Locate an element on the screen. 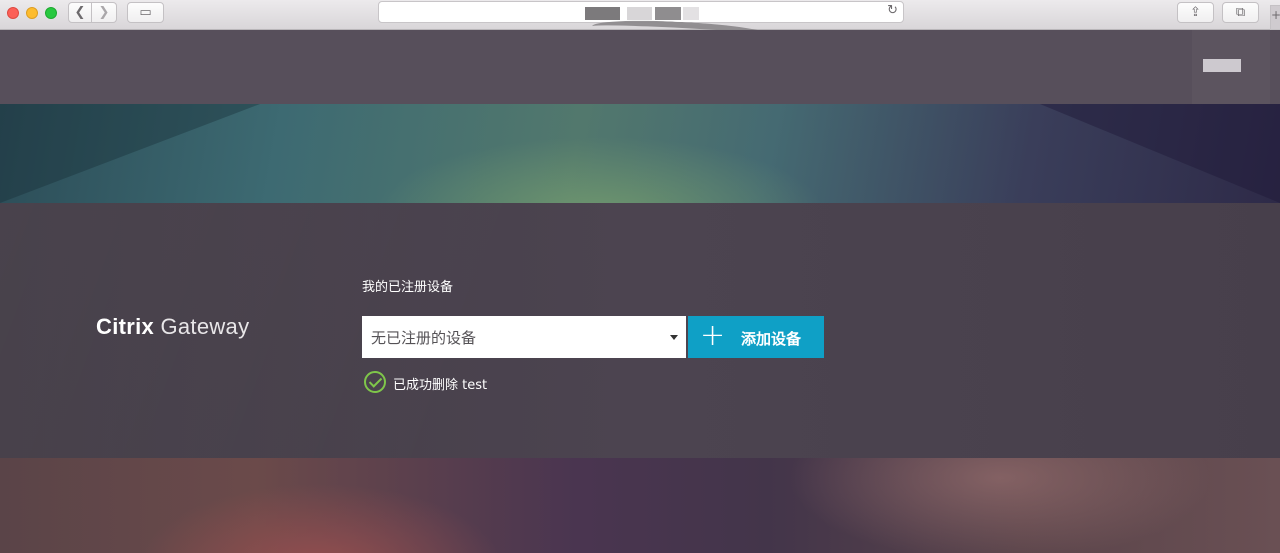 This screenshot has width=1280, height=553. brand-name-bold: Citrix is located at coordinates (125, 326).